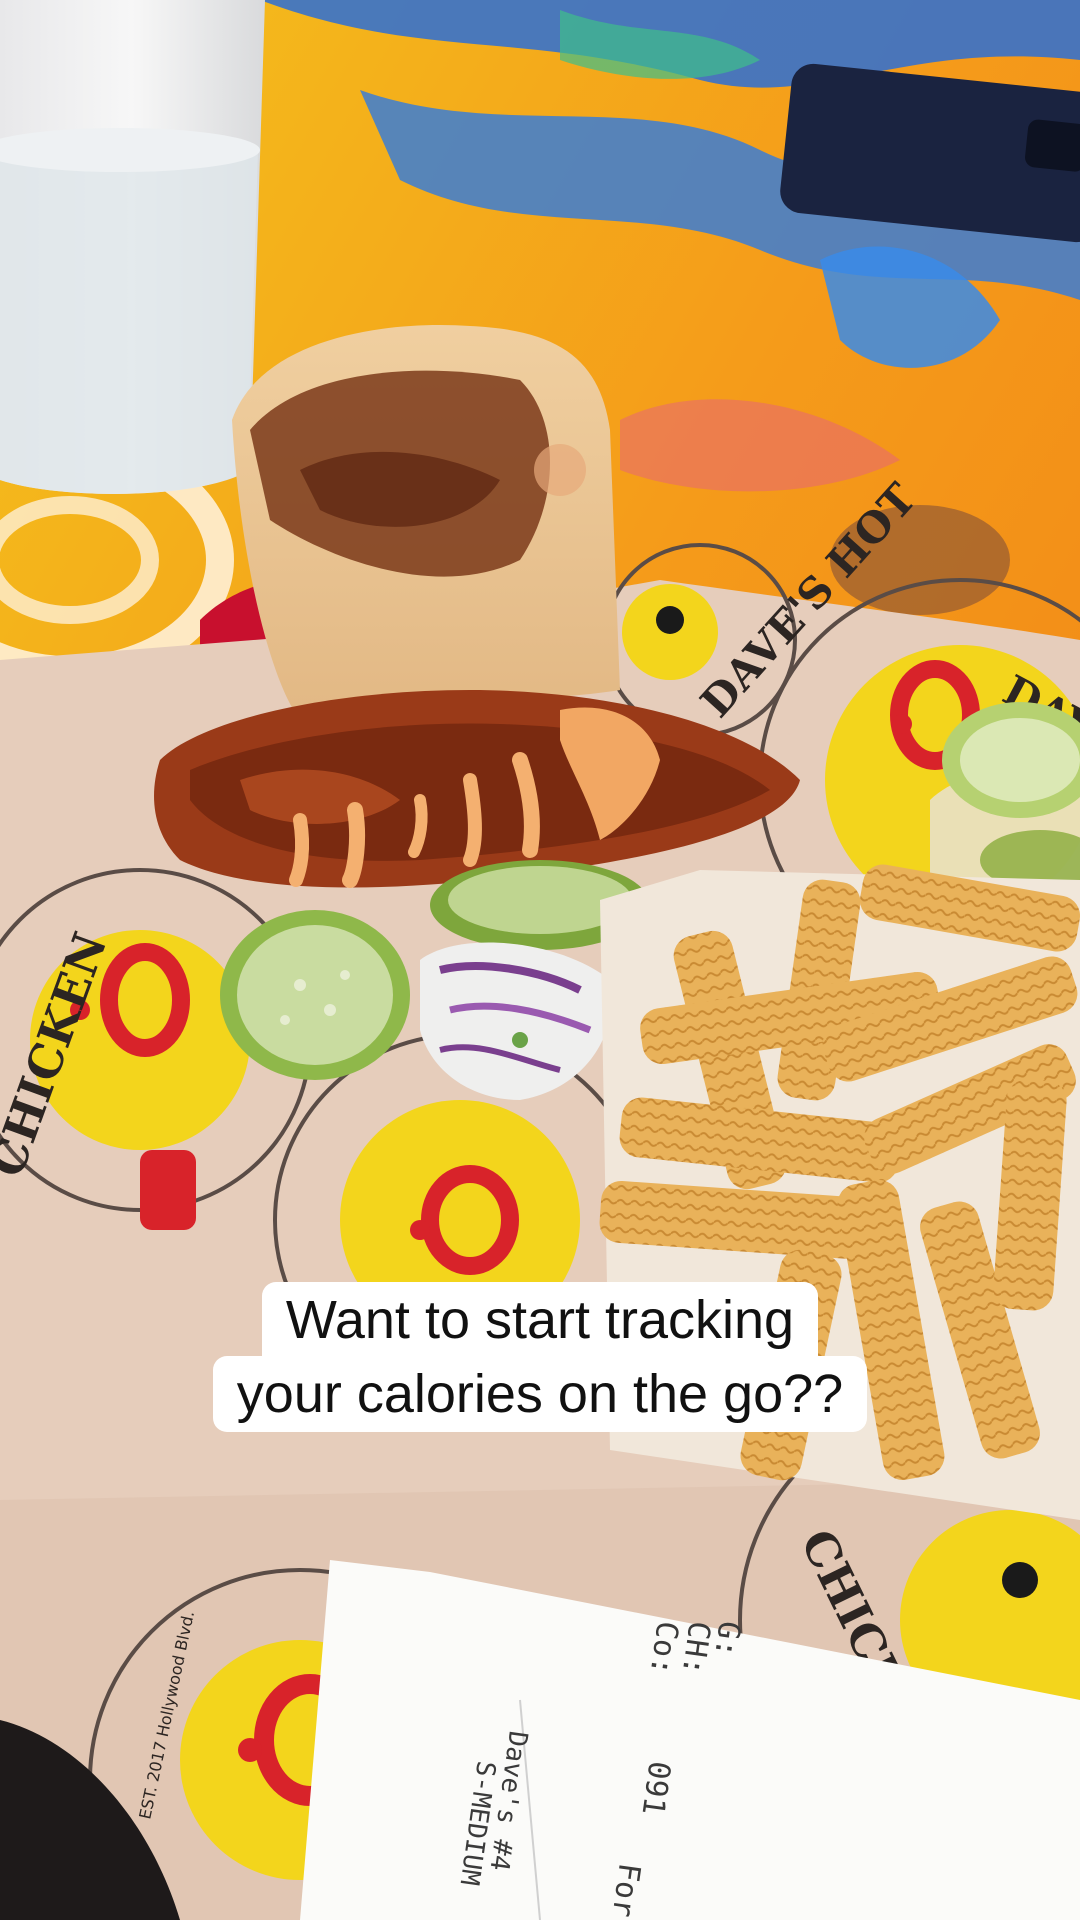  Describe the element at coordinates (540, 1320) in the screenshot. I see `caption-line-1: Want to start tracking` at that location.